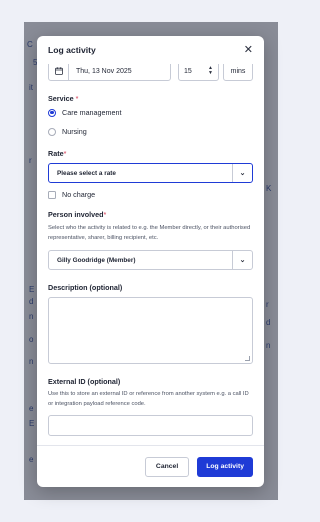 The height and width of the screenshot is (522, 320). I want to click on cancel-button: Cancel, so click(167, 466).